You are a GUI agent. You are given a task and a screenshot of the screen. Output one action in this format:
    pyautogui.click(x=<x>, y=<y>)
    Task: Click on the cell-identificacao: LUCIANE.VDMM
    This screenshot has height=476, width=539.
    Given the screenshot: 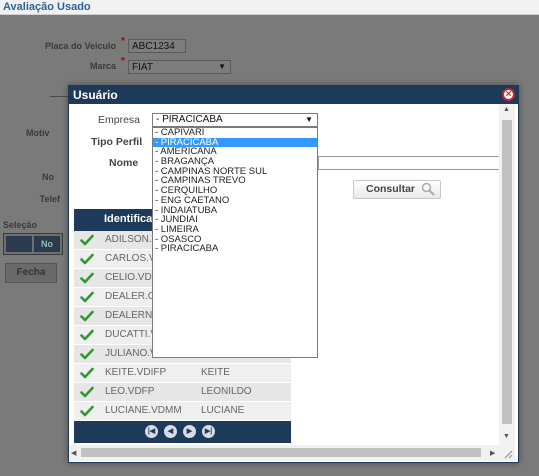 What is the action you would take?
    pyautogui.click(x=143, y=410)
    